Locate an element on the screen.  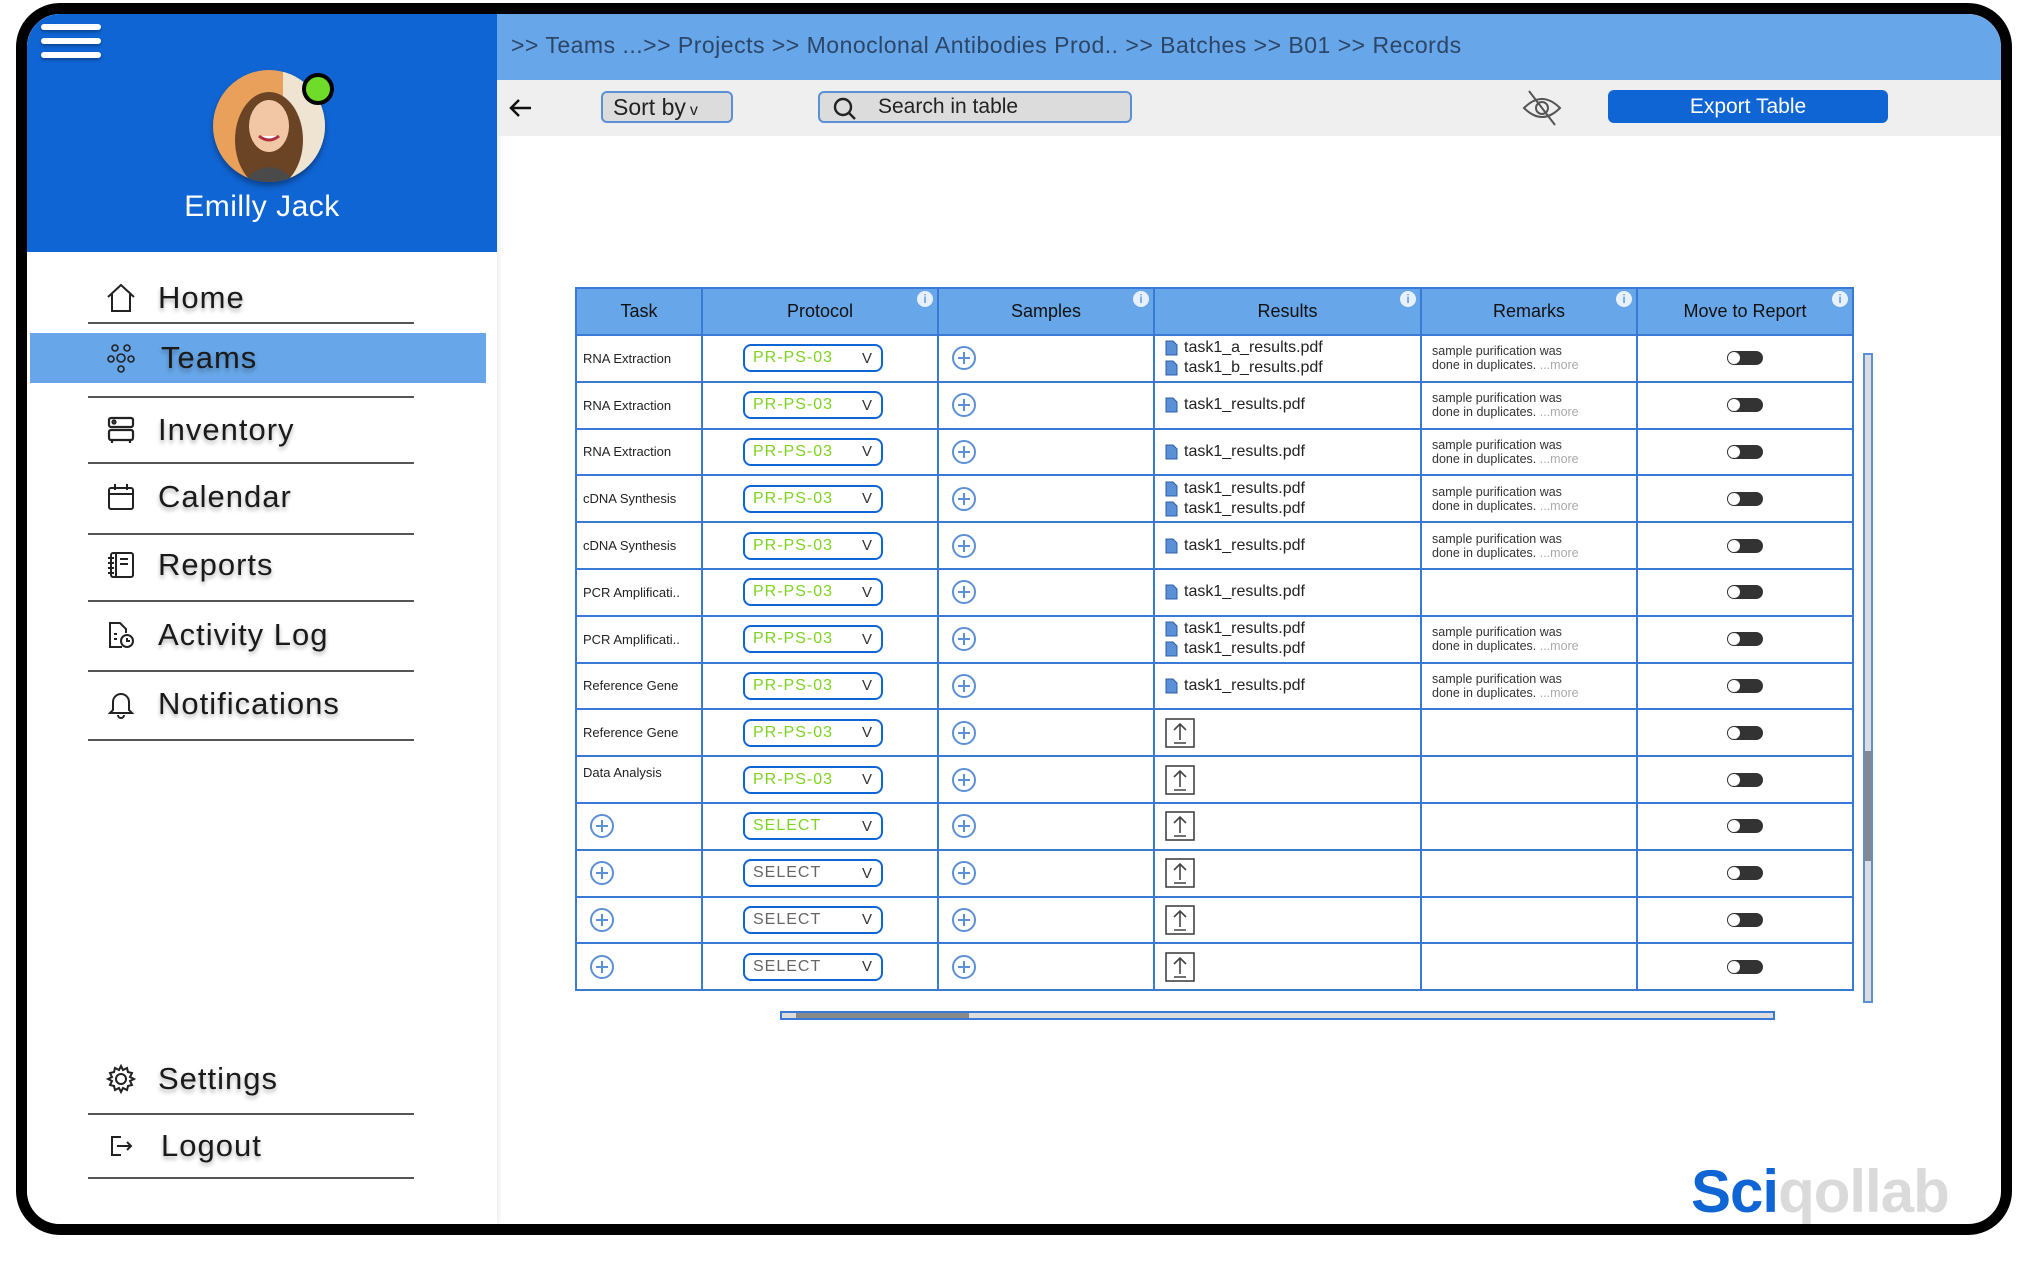
sidebar-item-settings: Settings is located at coordinates (262, 1079).